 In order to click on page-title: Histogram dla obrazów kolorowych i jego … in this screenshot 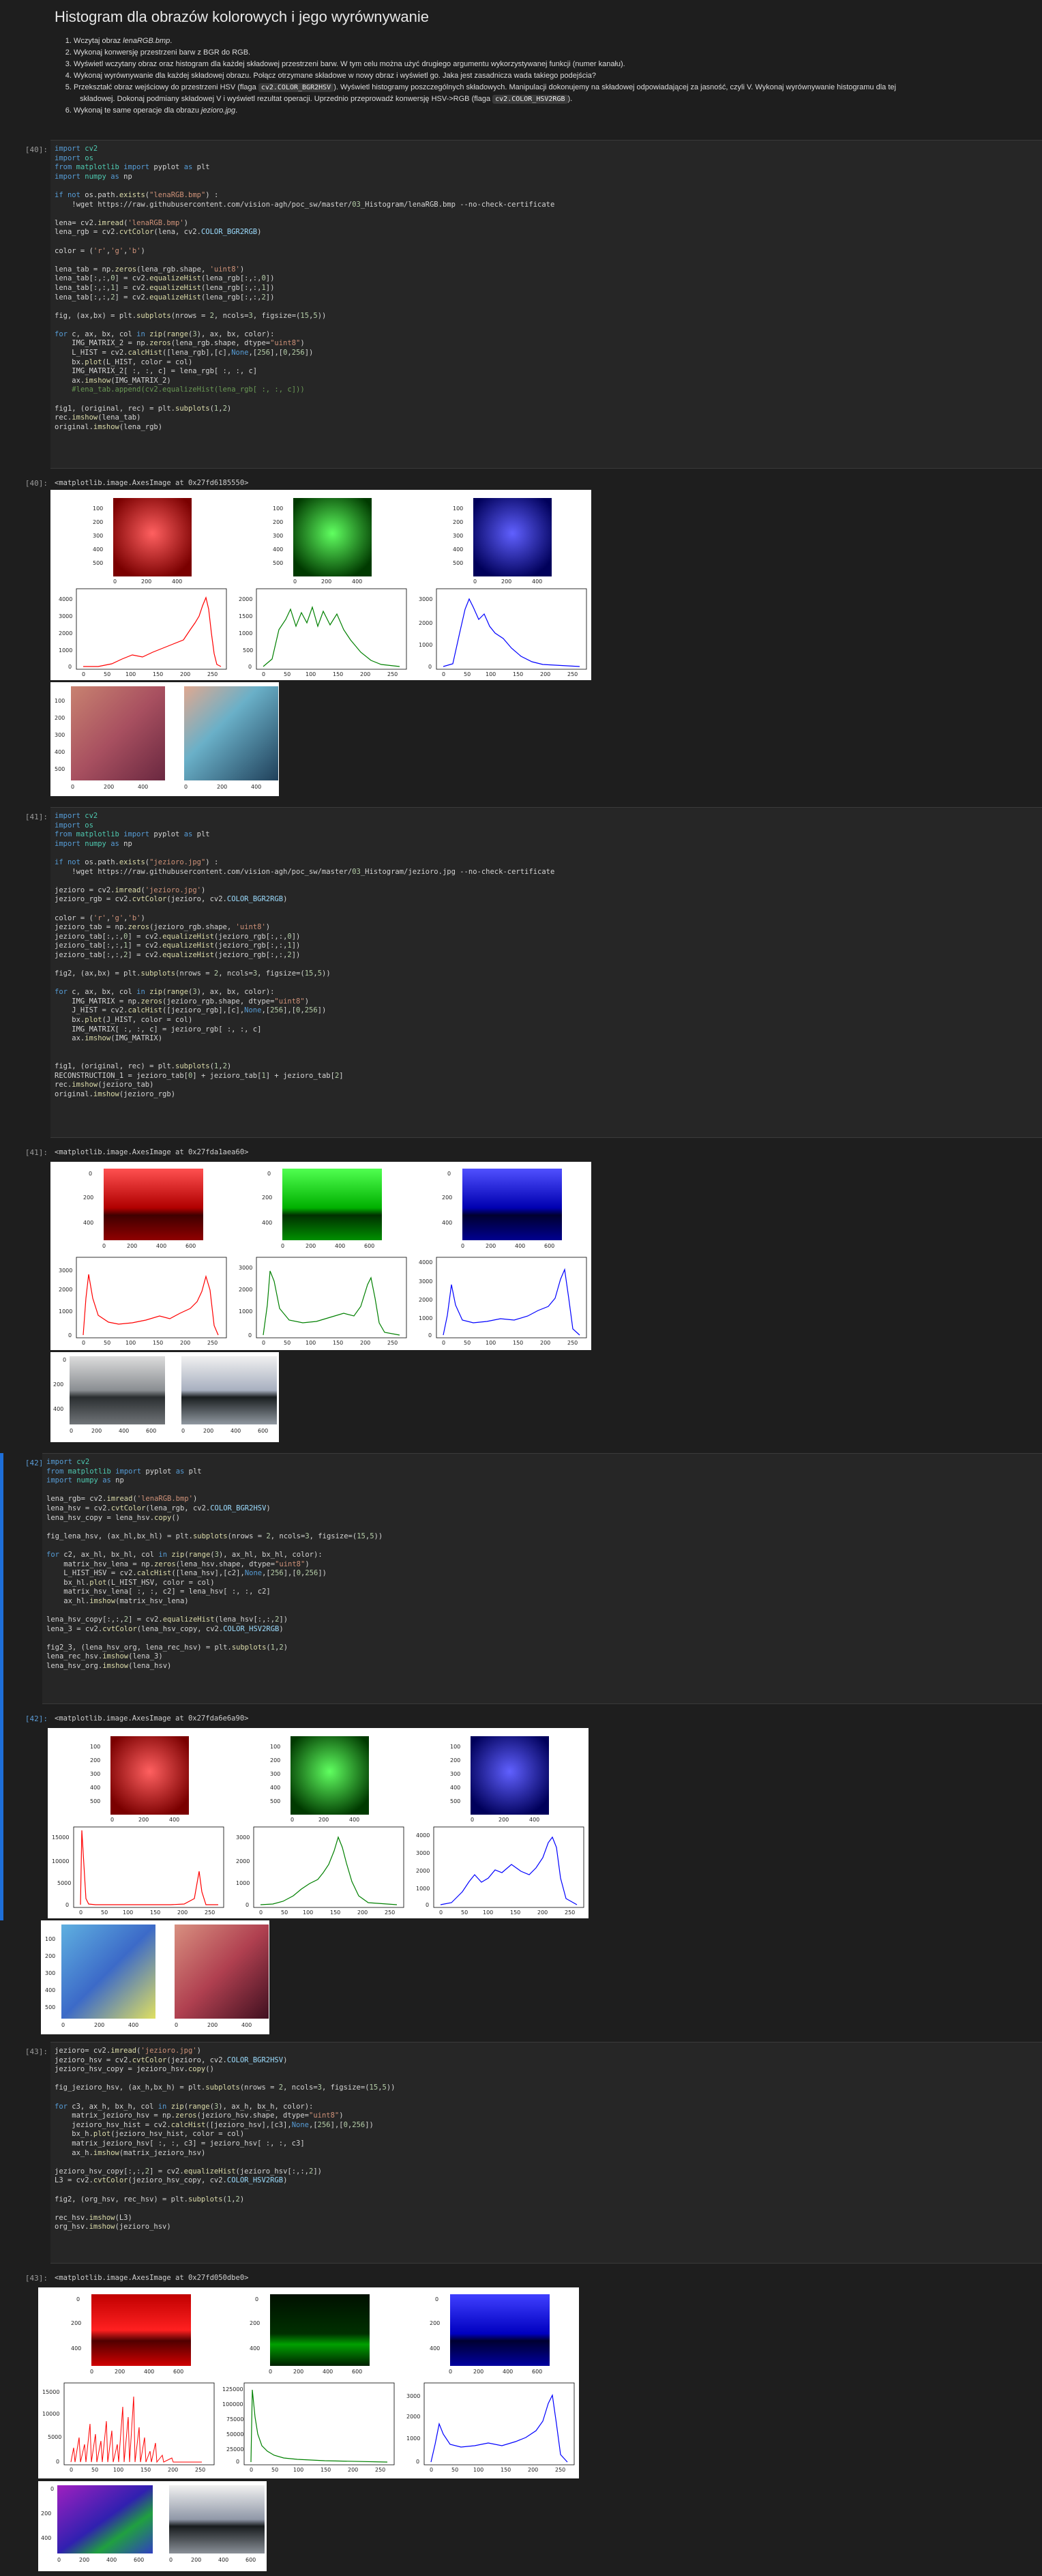, I will do `click(242, 16)`.